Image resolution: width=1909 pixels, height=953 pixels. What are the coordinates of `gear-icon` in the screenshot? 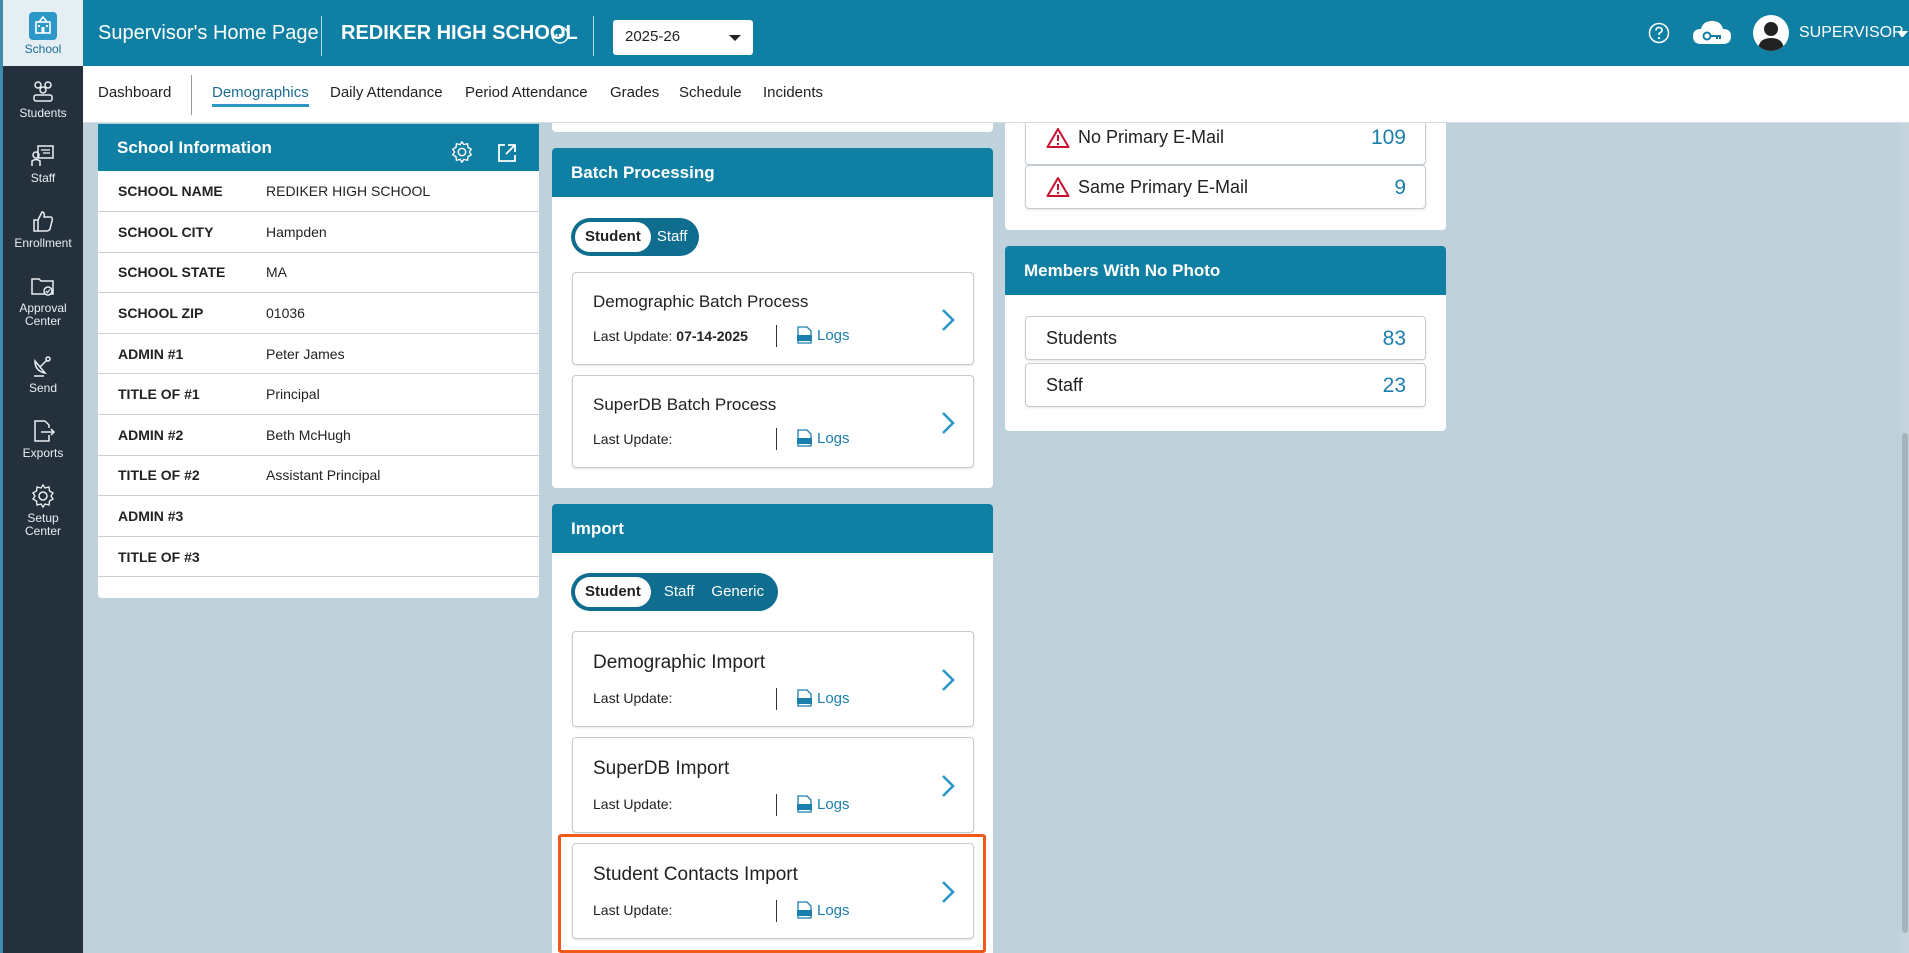 It's located at (462, 158).